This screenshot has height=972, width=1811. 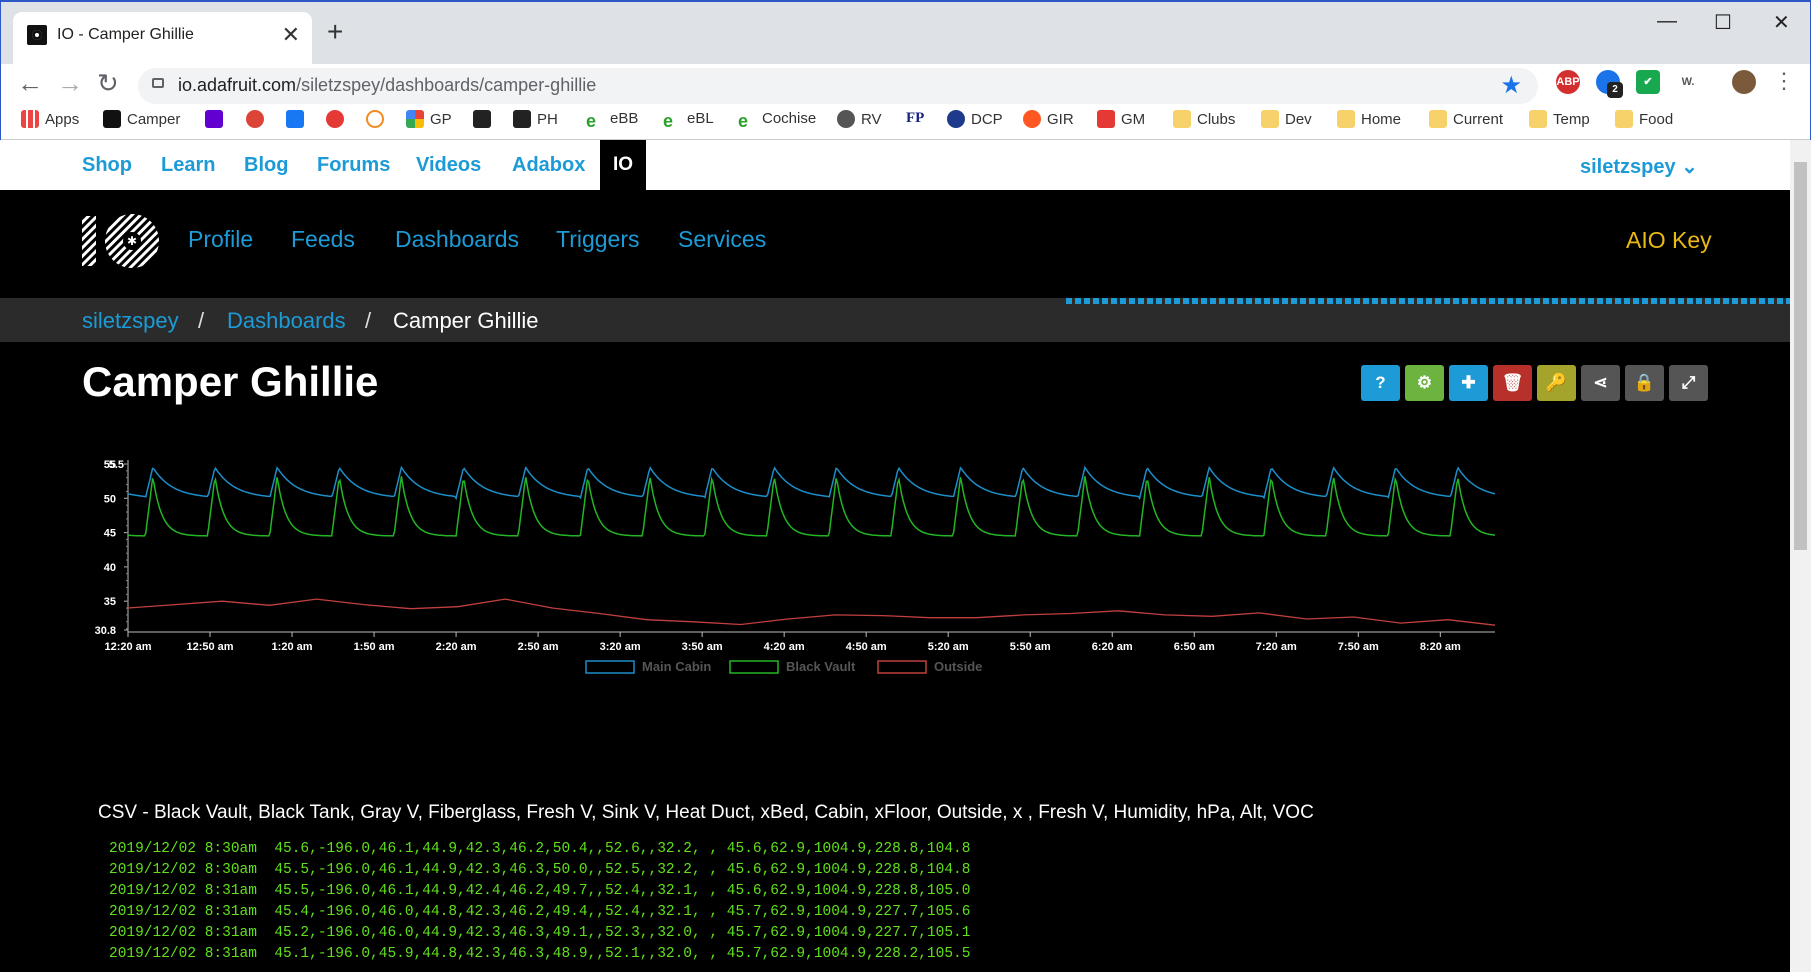 I want to click on checkmark-extension-icon: ✔, so click(x=1648, y=82).